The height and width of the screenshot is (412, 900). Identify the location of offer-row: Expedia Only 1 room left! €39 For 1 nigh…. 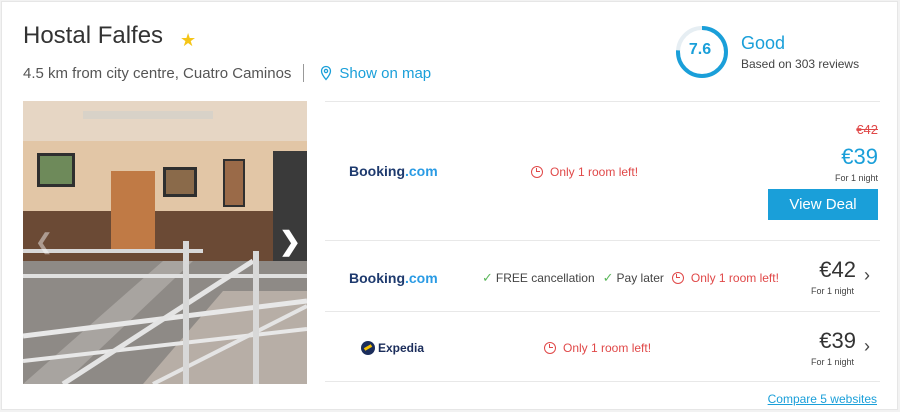
(602, 346).